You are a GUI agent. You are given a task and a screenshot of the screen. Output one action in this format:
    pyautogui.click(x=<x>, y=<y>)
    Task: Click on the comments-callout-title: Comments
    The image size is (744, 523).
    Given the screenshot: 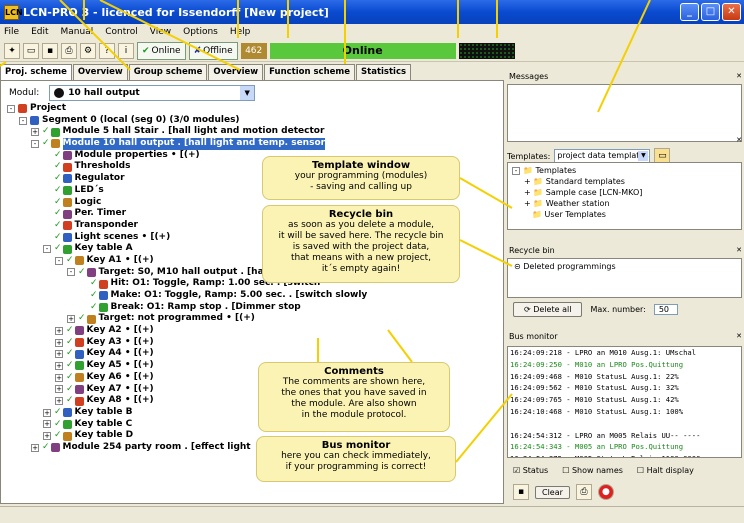 What is the action you would take?
    pyautogui.click(x=354, y=371)
    